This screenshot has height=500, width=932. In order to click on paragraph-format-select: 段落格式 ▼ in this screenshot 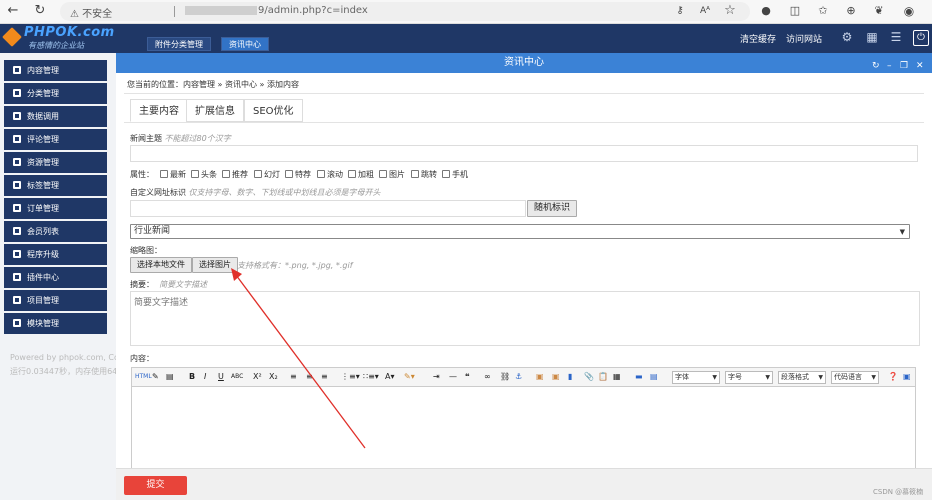, I will do `click(802, 377)`.